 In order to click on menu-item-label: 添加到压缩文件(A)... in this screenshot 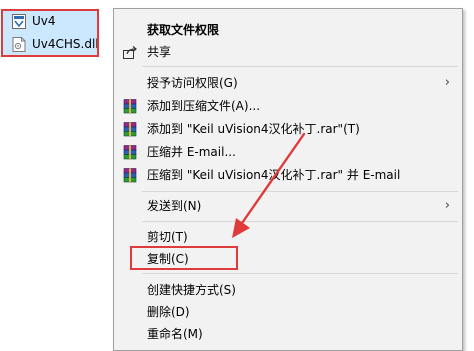, I will do `click(204, 106)`.